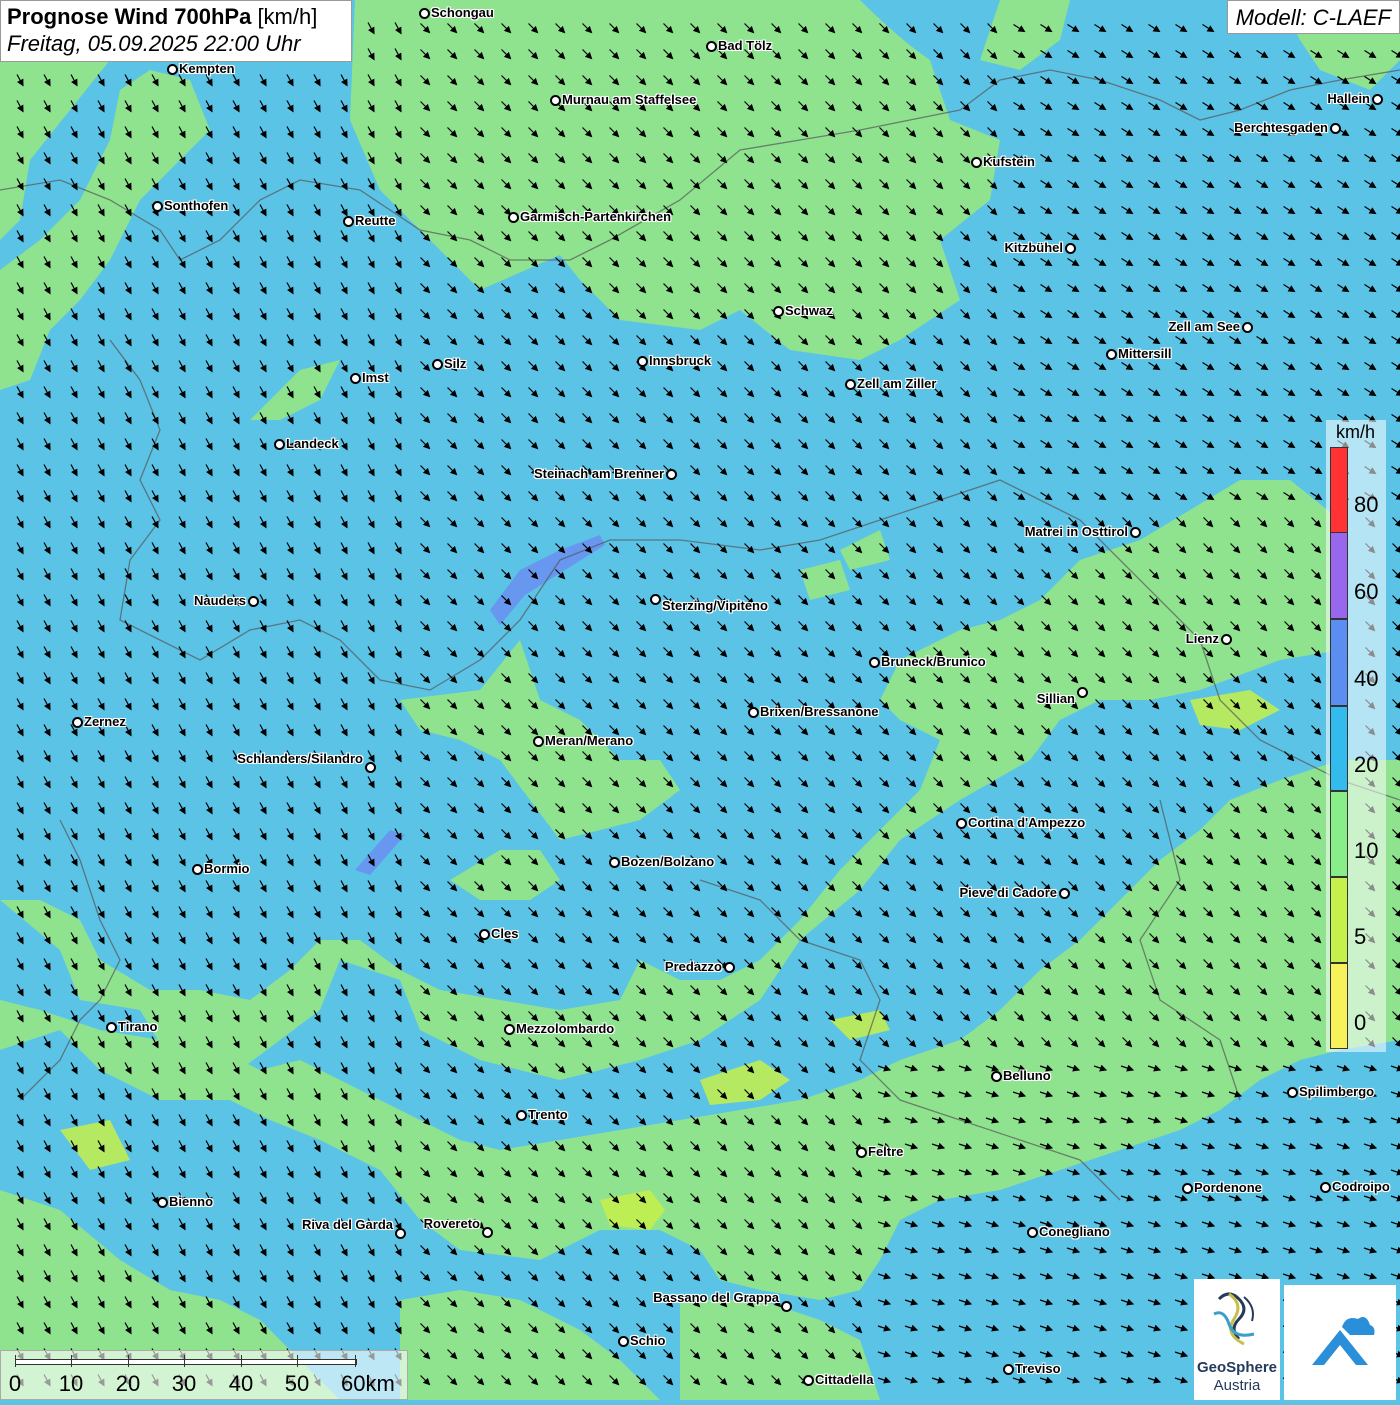 Image resolution: width=1400 pixels, height=1405 pixels. What do you see at coordinates (1336, 1092) in the screenshot?
I see `city-label: Spilimbergo` at bounding box center [1336, 1092].